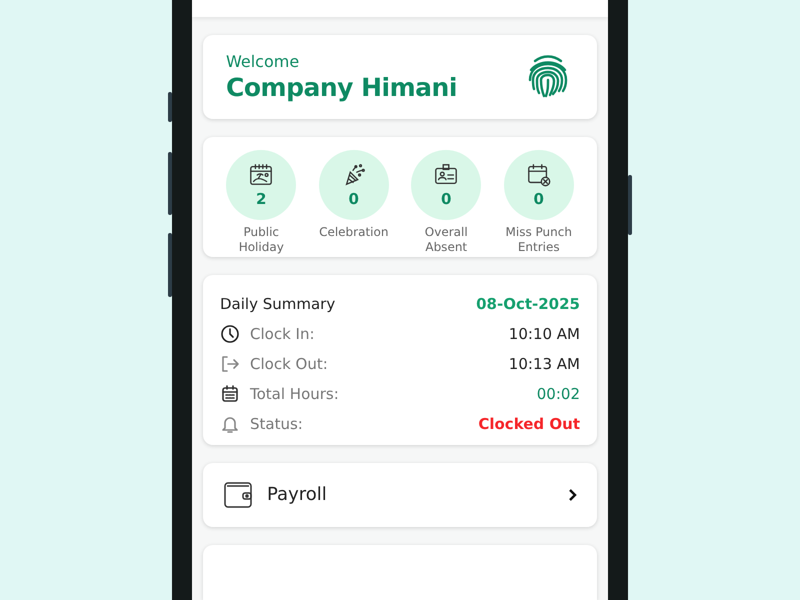 This screenshot has width=800, height=600. Describe the element at coordinates (230, 364) in the screenshot. I see `exit-arrow-icon` at that location.